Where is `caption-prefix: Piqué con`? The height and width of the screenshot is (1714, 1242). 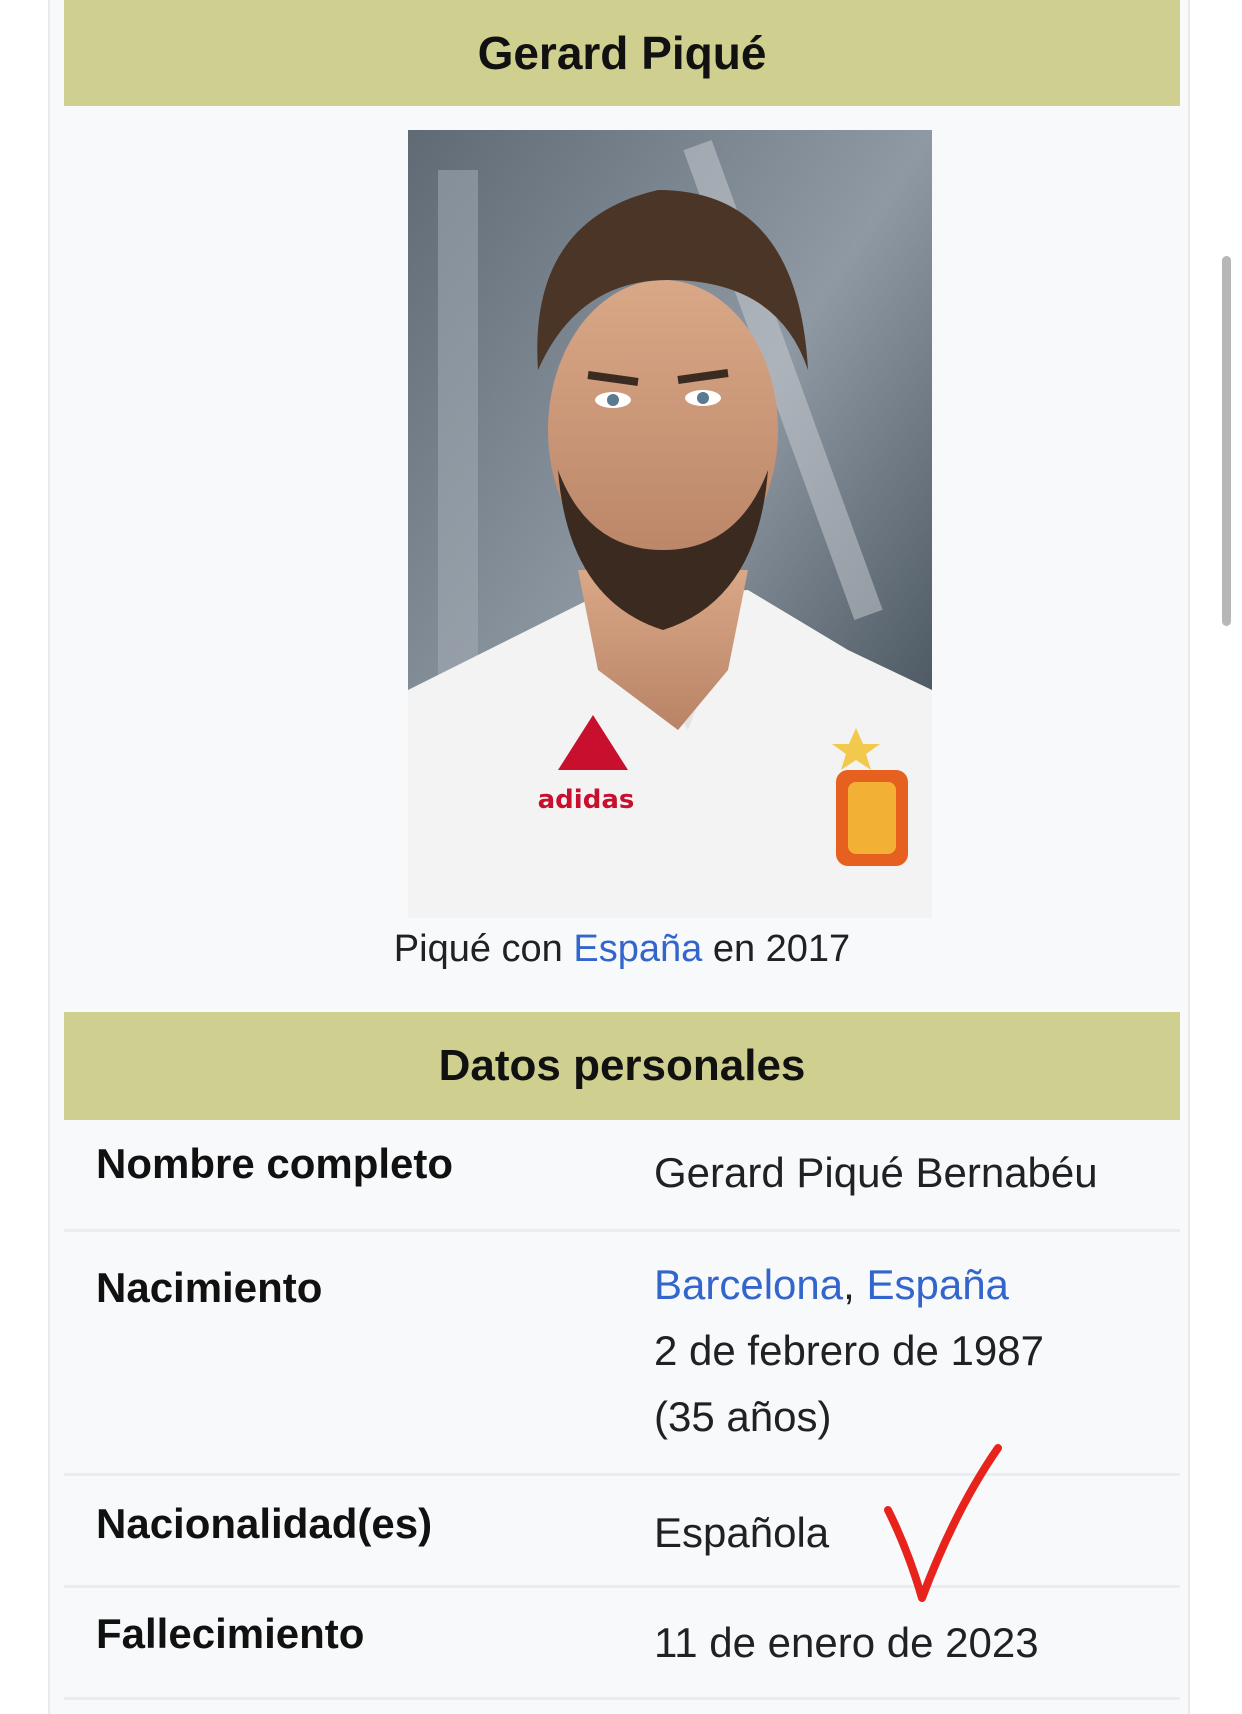 caption-prefix: Piqué con is located at coordinates (483, 949).